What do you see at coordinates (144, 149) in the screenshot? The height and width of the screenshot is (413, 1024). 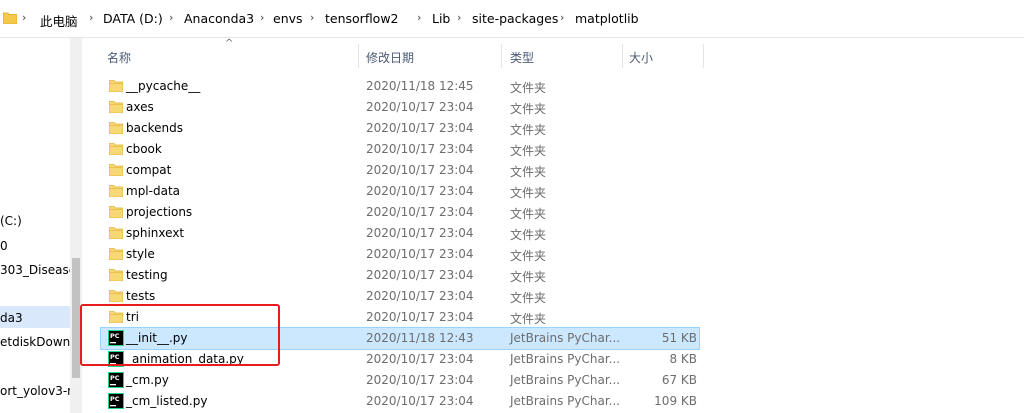 I see `file-name: cbook` at bounding box center [144, 149].